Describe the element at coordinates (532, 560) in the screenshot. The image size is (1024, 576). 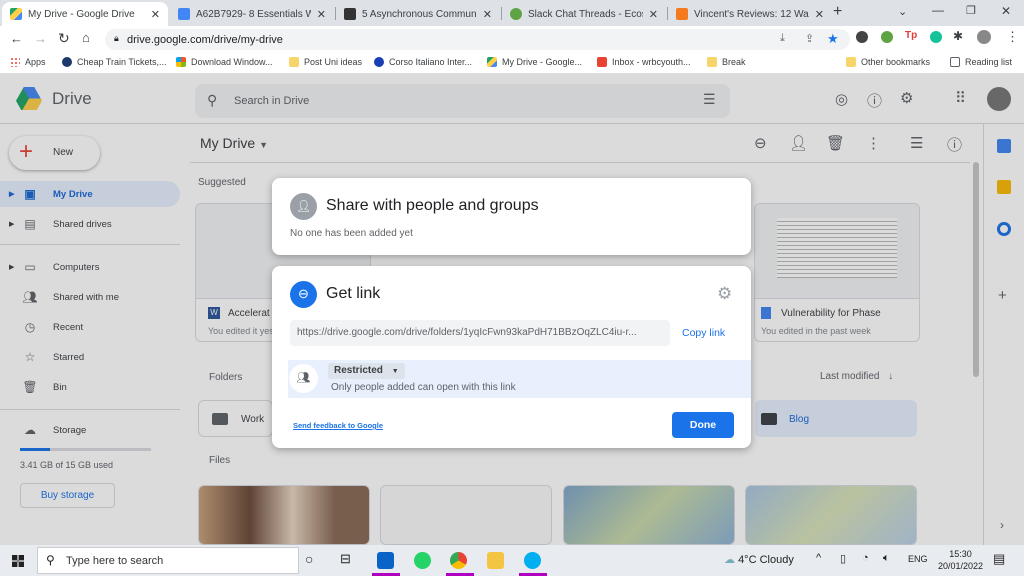
I see `skype-icon` at that location.